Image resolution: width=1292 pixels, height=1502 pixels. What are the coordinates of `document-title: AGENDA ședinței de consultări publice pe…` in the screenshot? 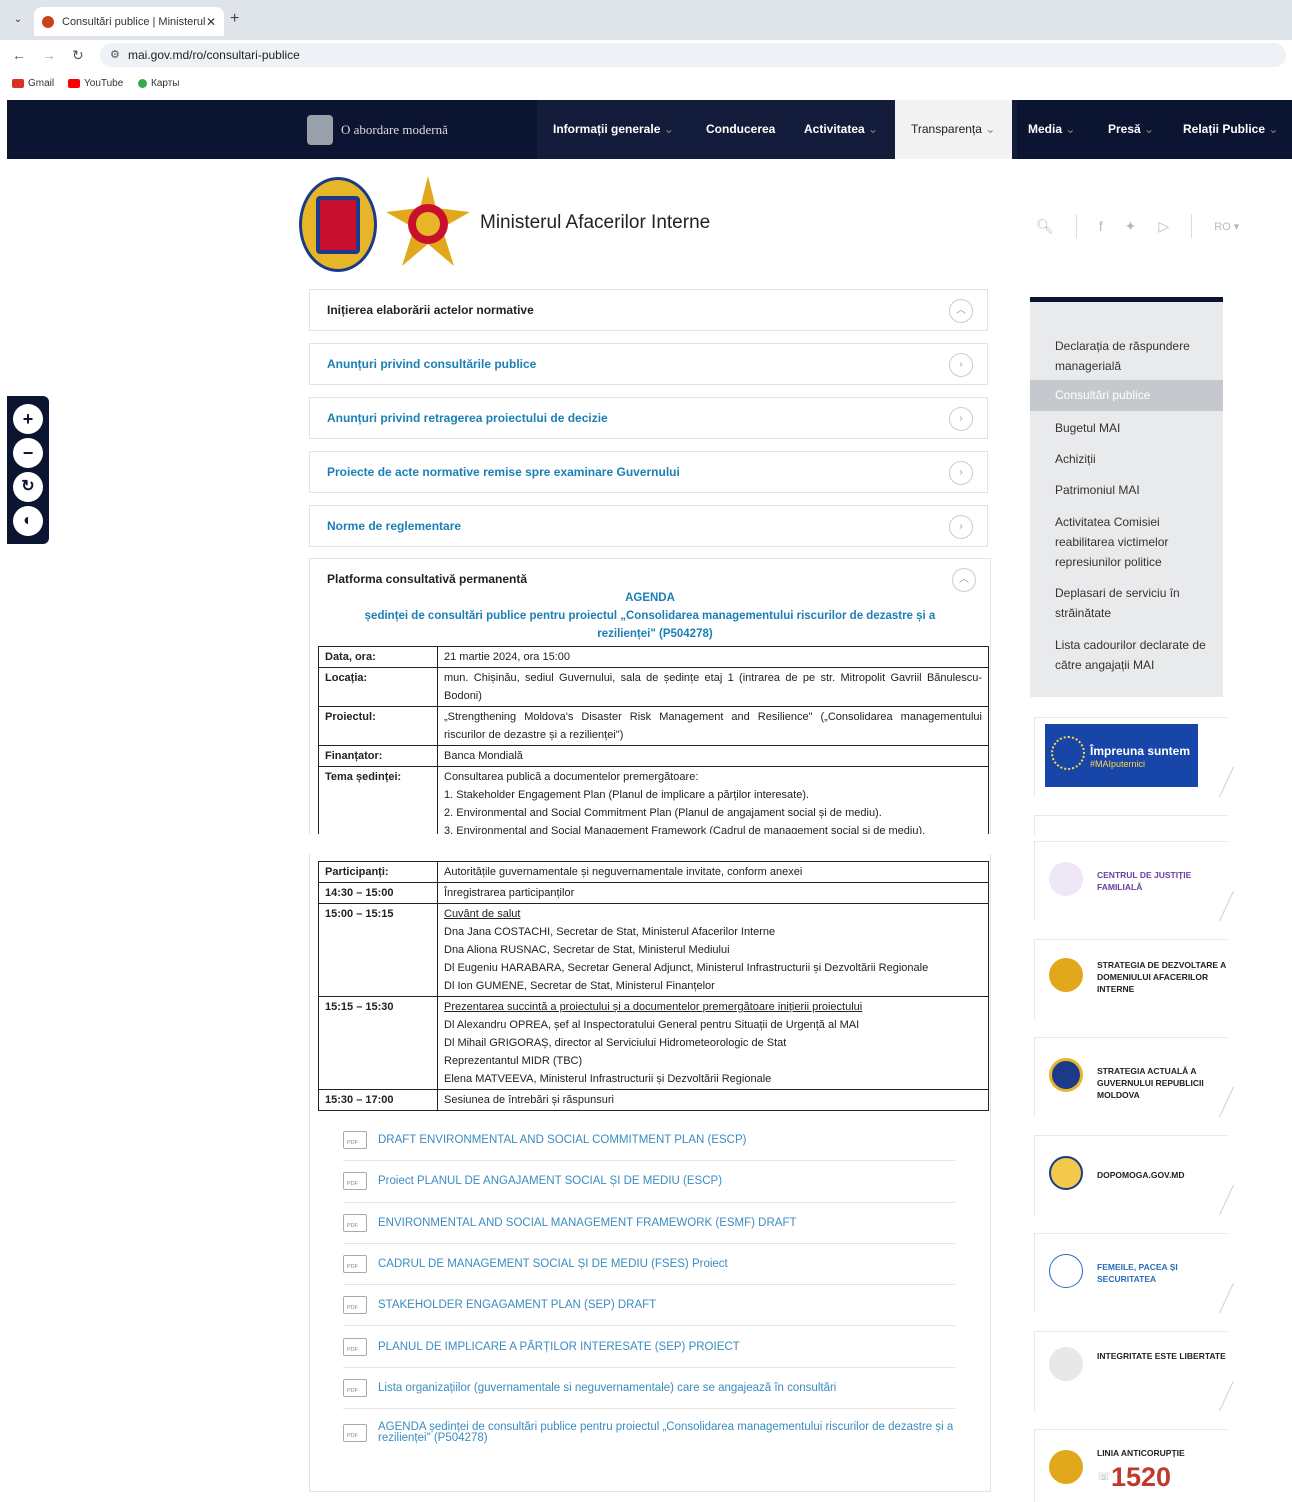 It's located at (666, 1433).